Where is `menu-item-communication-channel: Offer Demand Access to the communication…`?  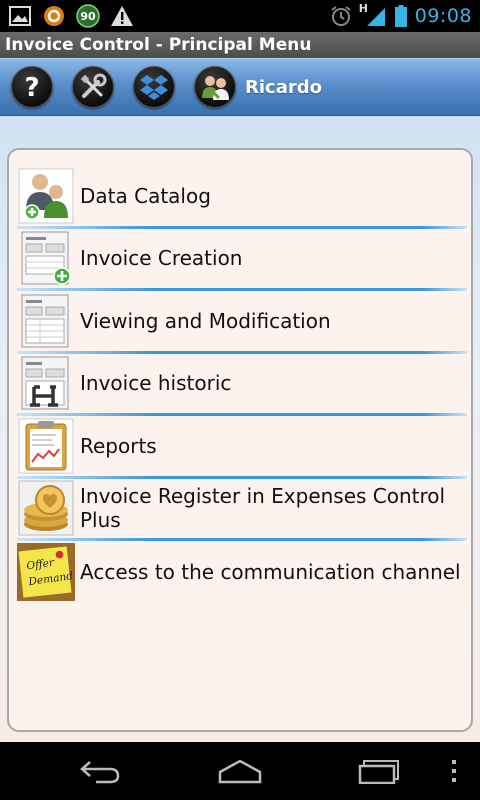
menu-item-communication-channel: Offer Demand Access to the communication… is located at coordinates (242, 572).